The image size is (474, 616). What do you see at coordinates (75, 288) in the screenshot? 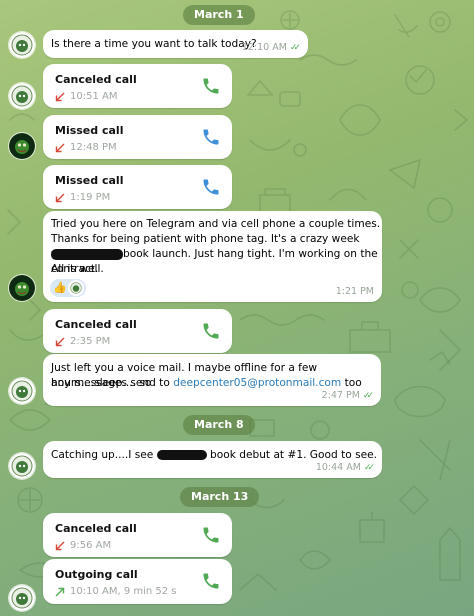
I see `reactor-avatar` at bounding box center [75, 288].